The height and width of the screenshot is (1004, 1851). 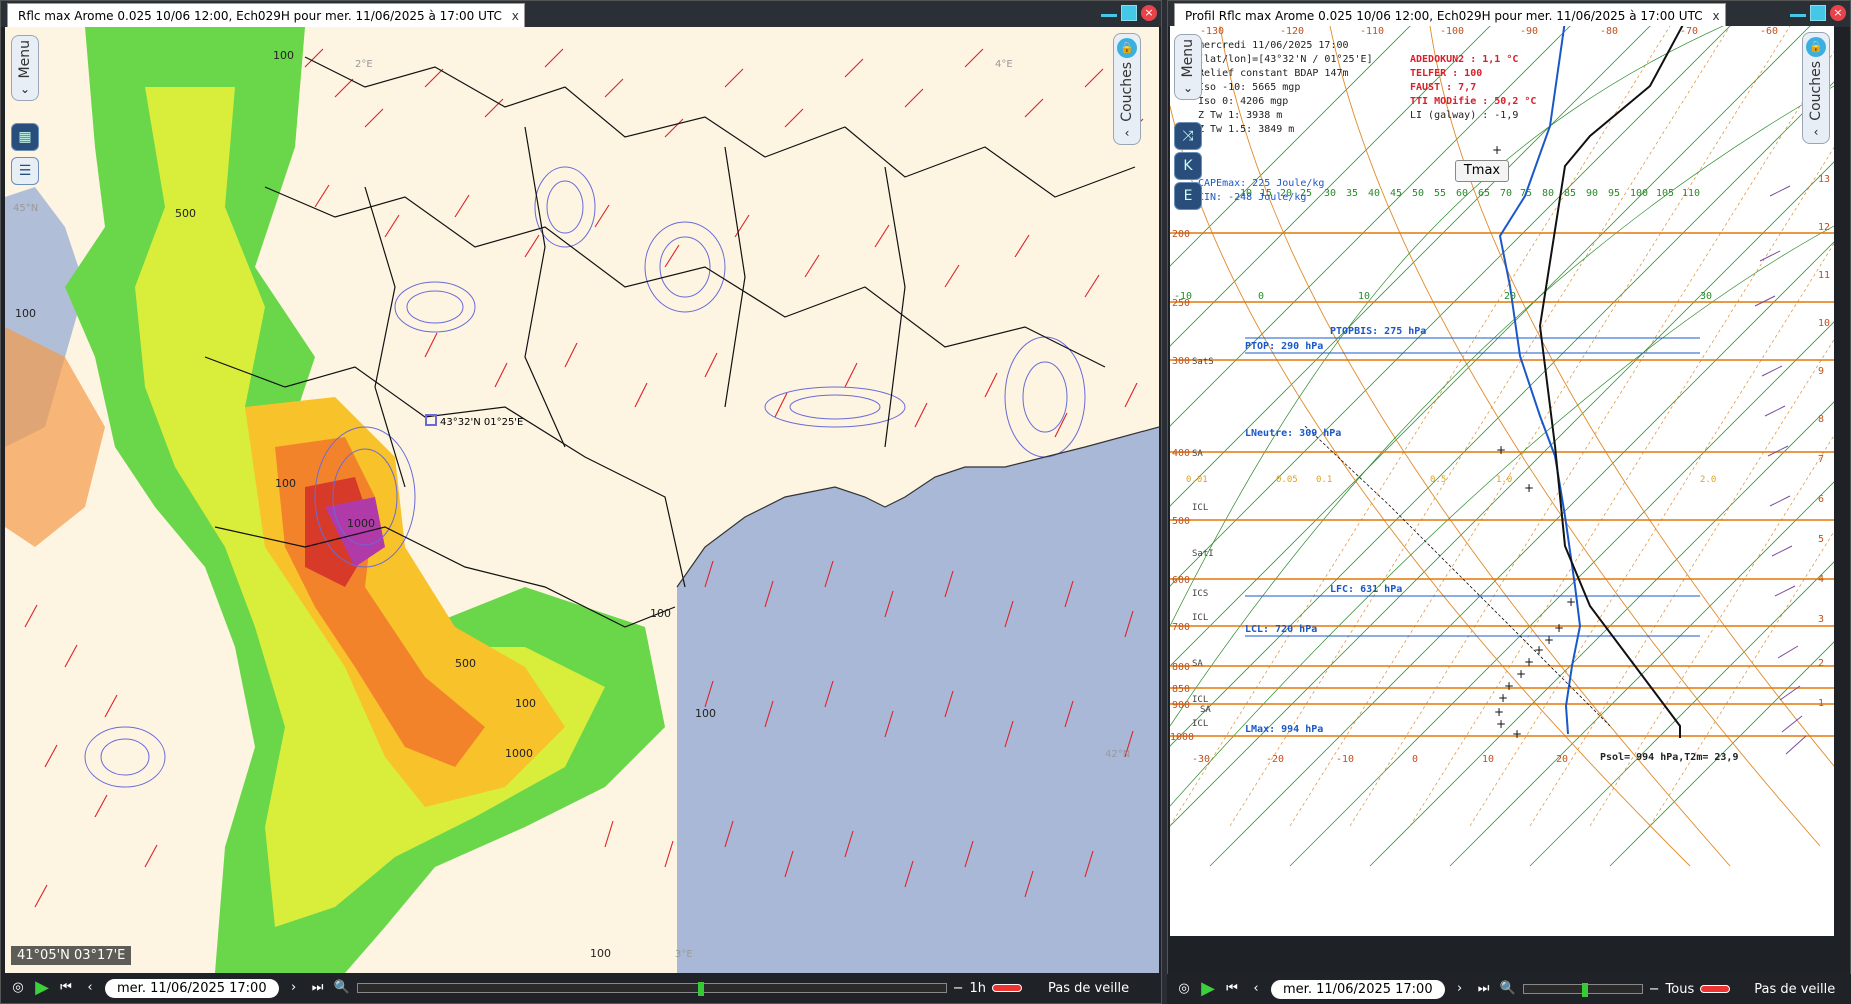 What do you see at coordinates (1364, 296) in the screenshot?
I see `svg-text: 10` at bounding box center [1364, 296].